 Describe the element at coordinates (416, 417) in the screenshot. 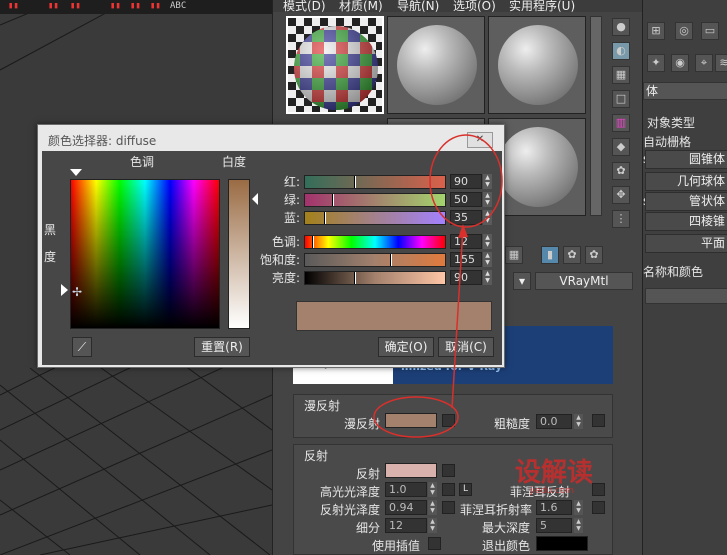

I see `annotation-ellipse-diffuse` at that location.